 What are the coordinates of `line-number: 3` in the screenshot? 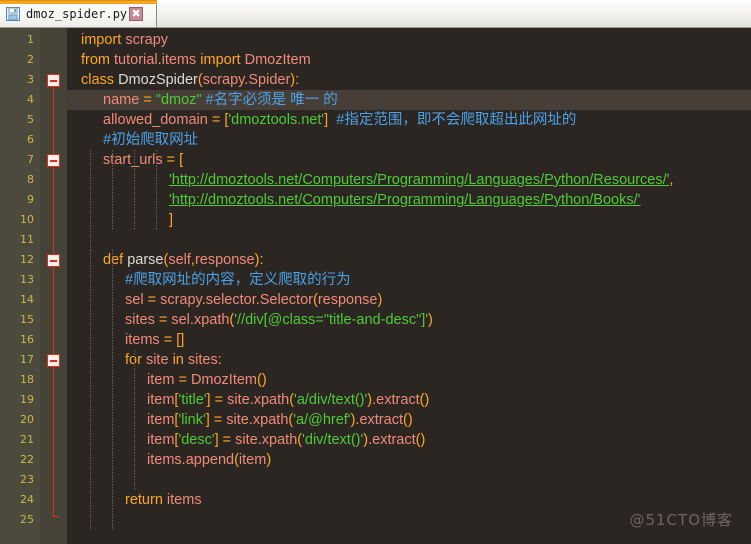 It's located at (30, 79).